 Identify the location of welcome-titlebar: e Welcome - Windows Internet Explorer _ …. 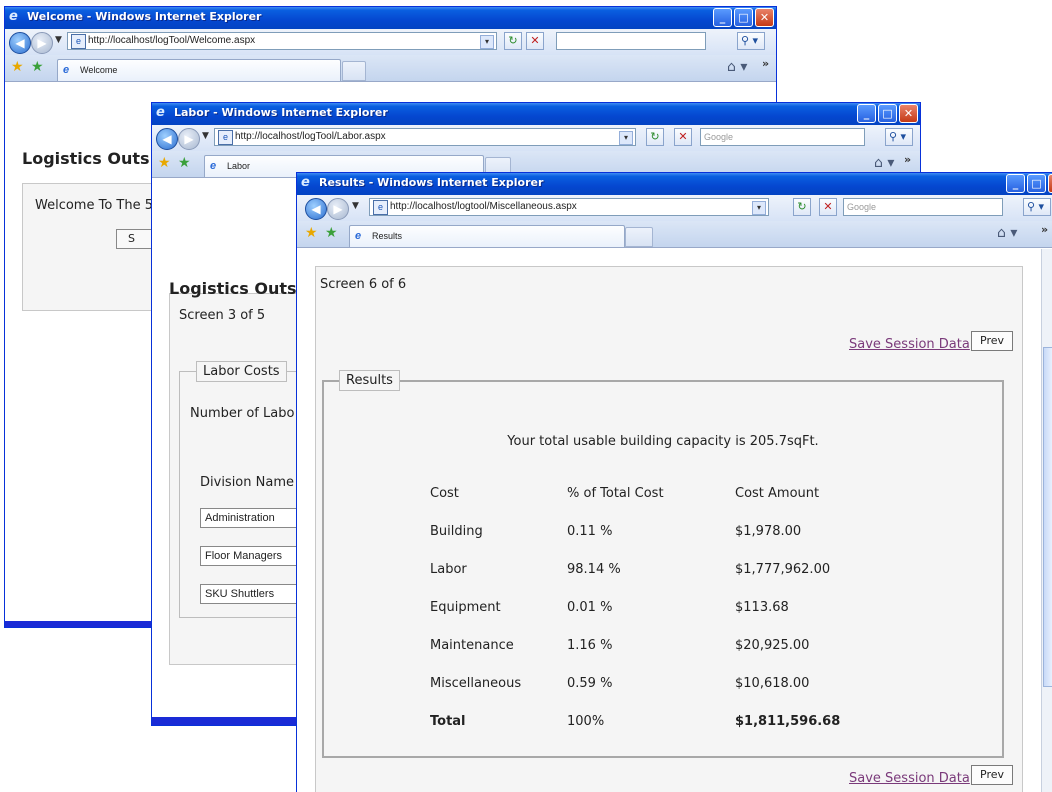
(390, 18).